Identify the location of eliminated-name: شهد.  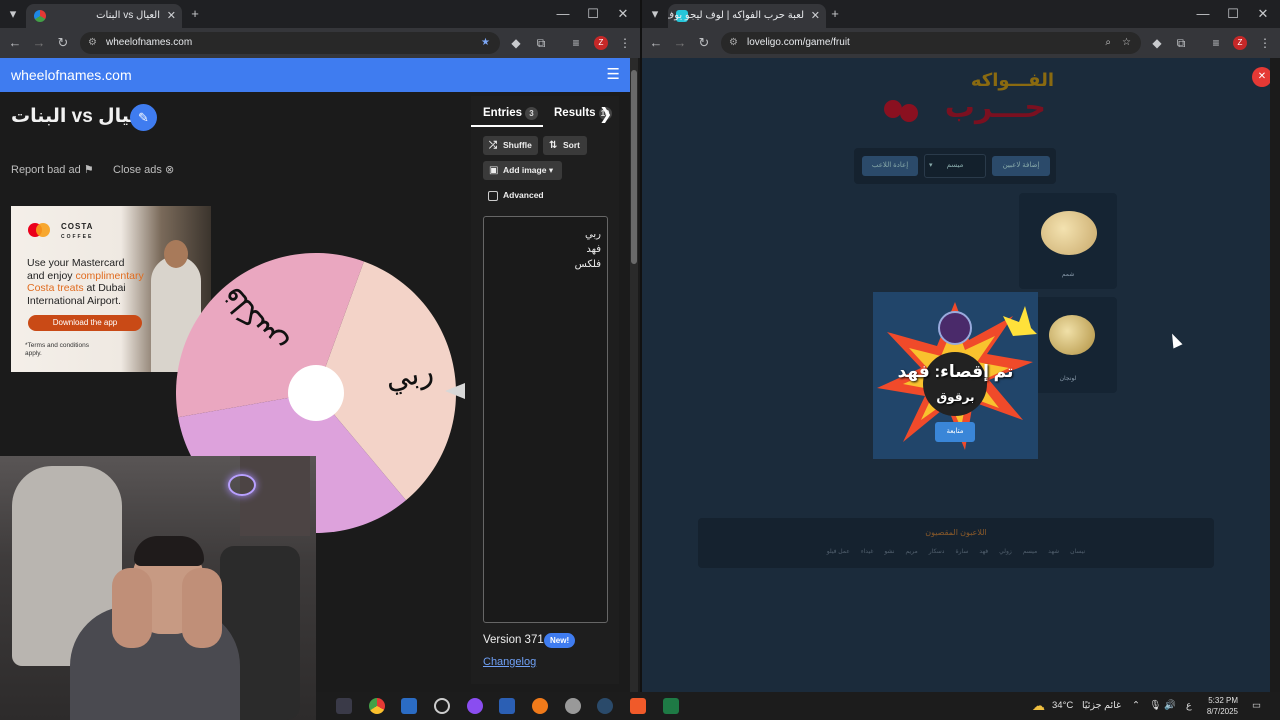
(1054, 552).